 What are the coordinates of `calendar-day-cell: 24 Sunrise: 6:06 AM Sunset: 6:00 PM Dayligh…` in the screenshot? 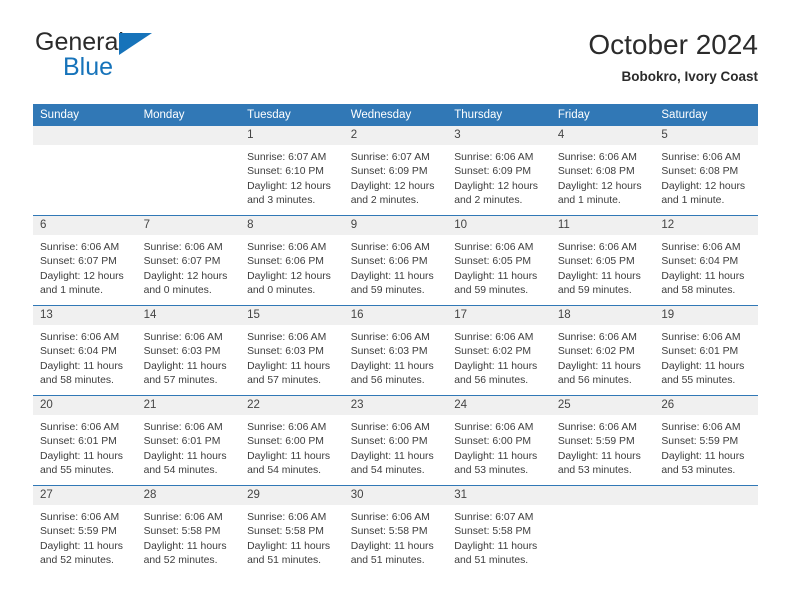 It's located at (499, 440).